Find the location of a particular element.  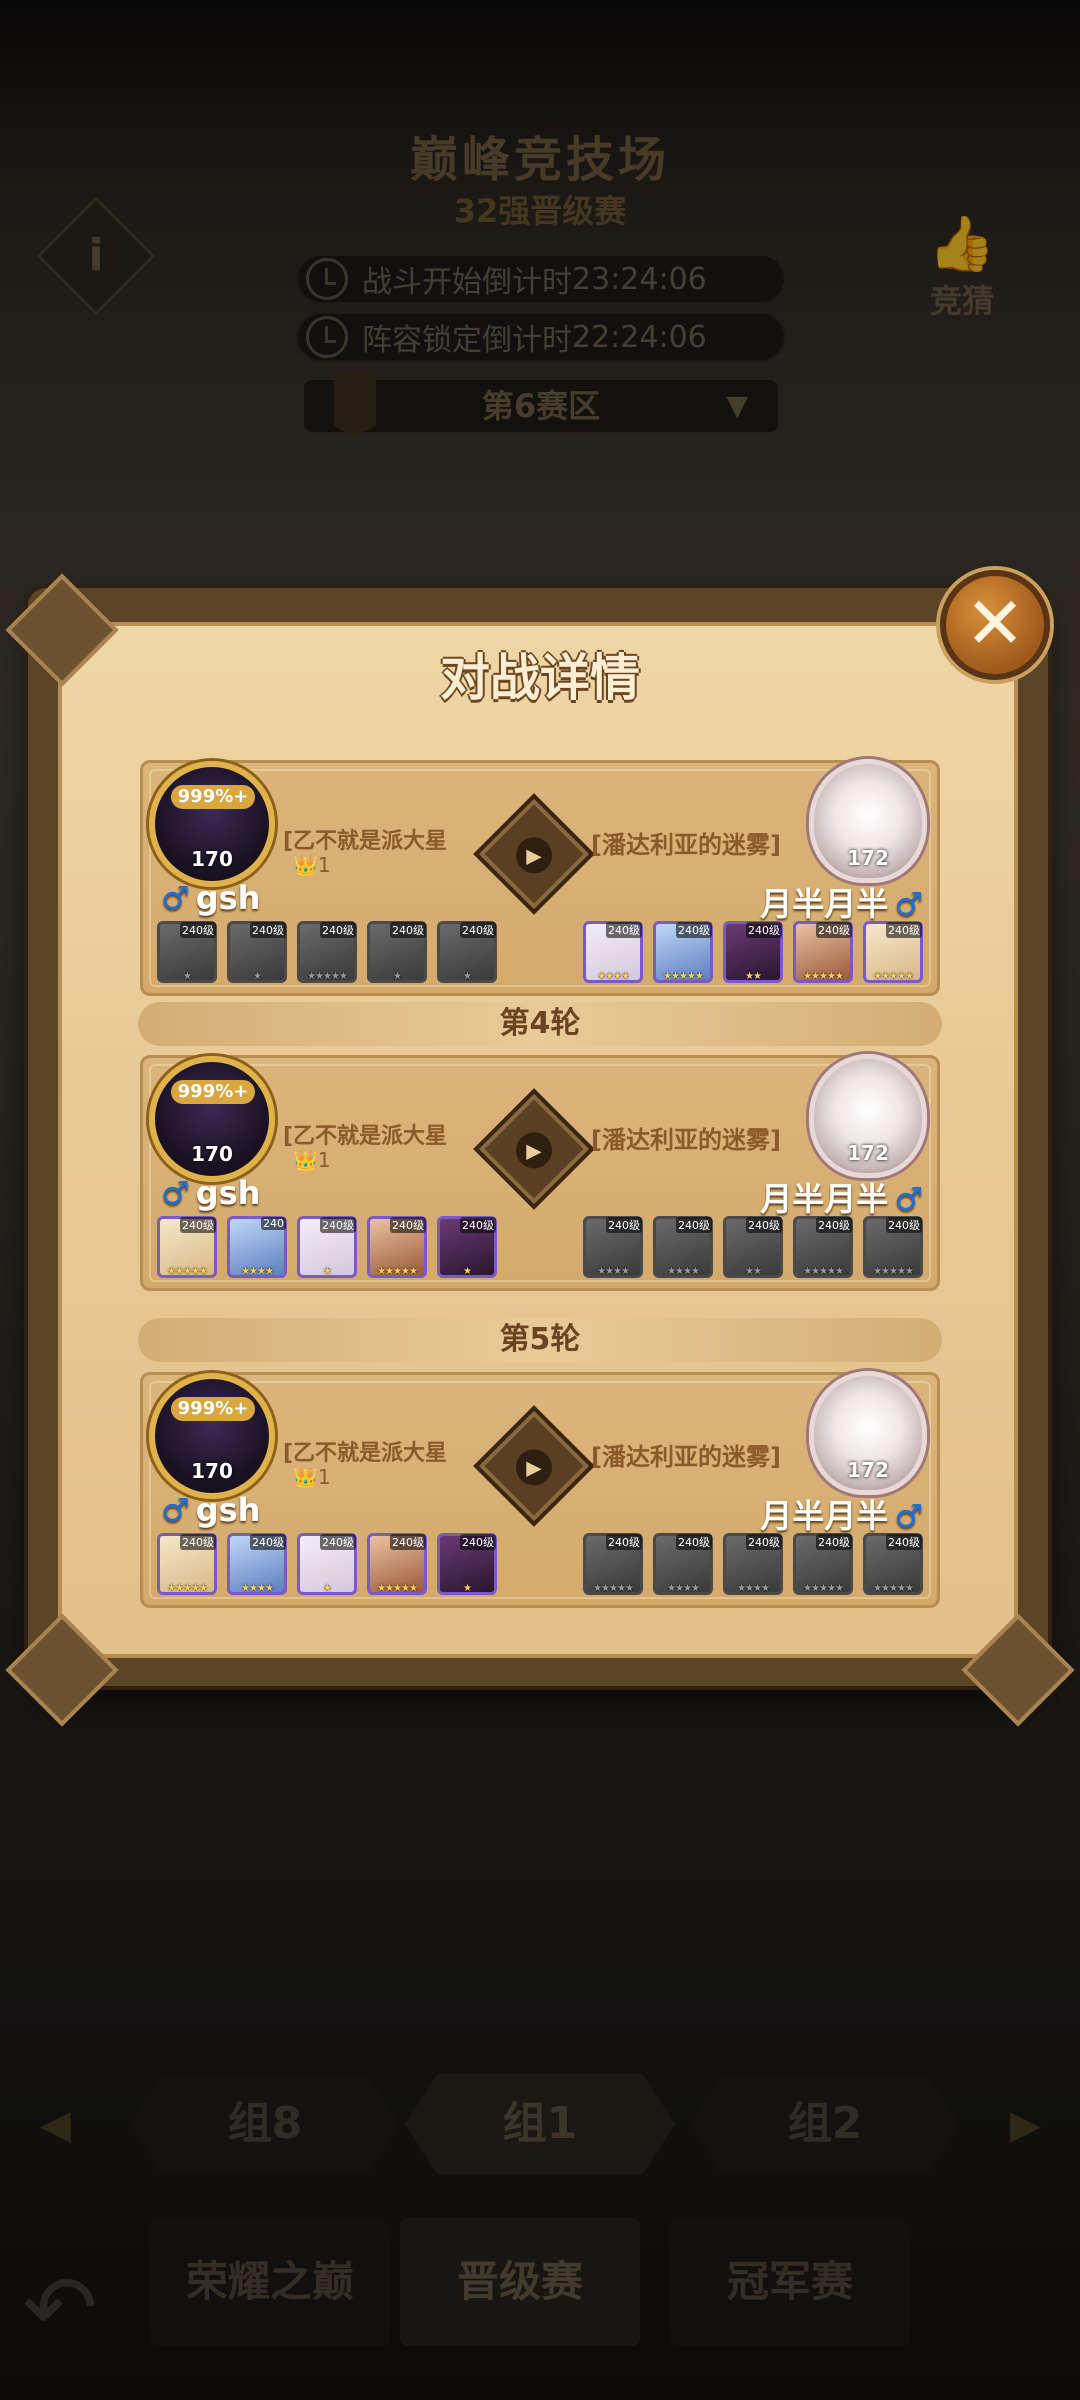

dialog-title: 对战详情 is located at coordinates (540, 678).